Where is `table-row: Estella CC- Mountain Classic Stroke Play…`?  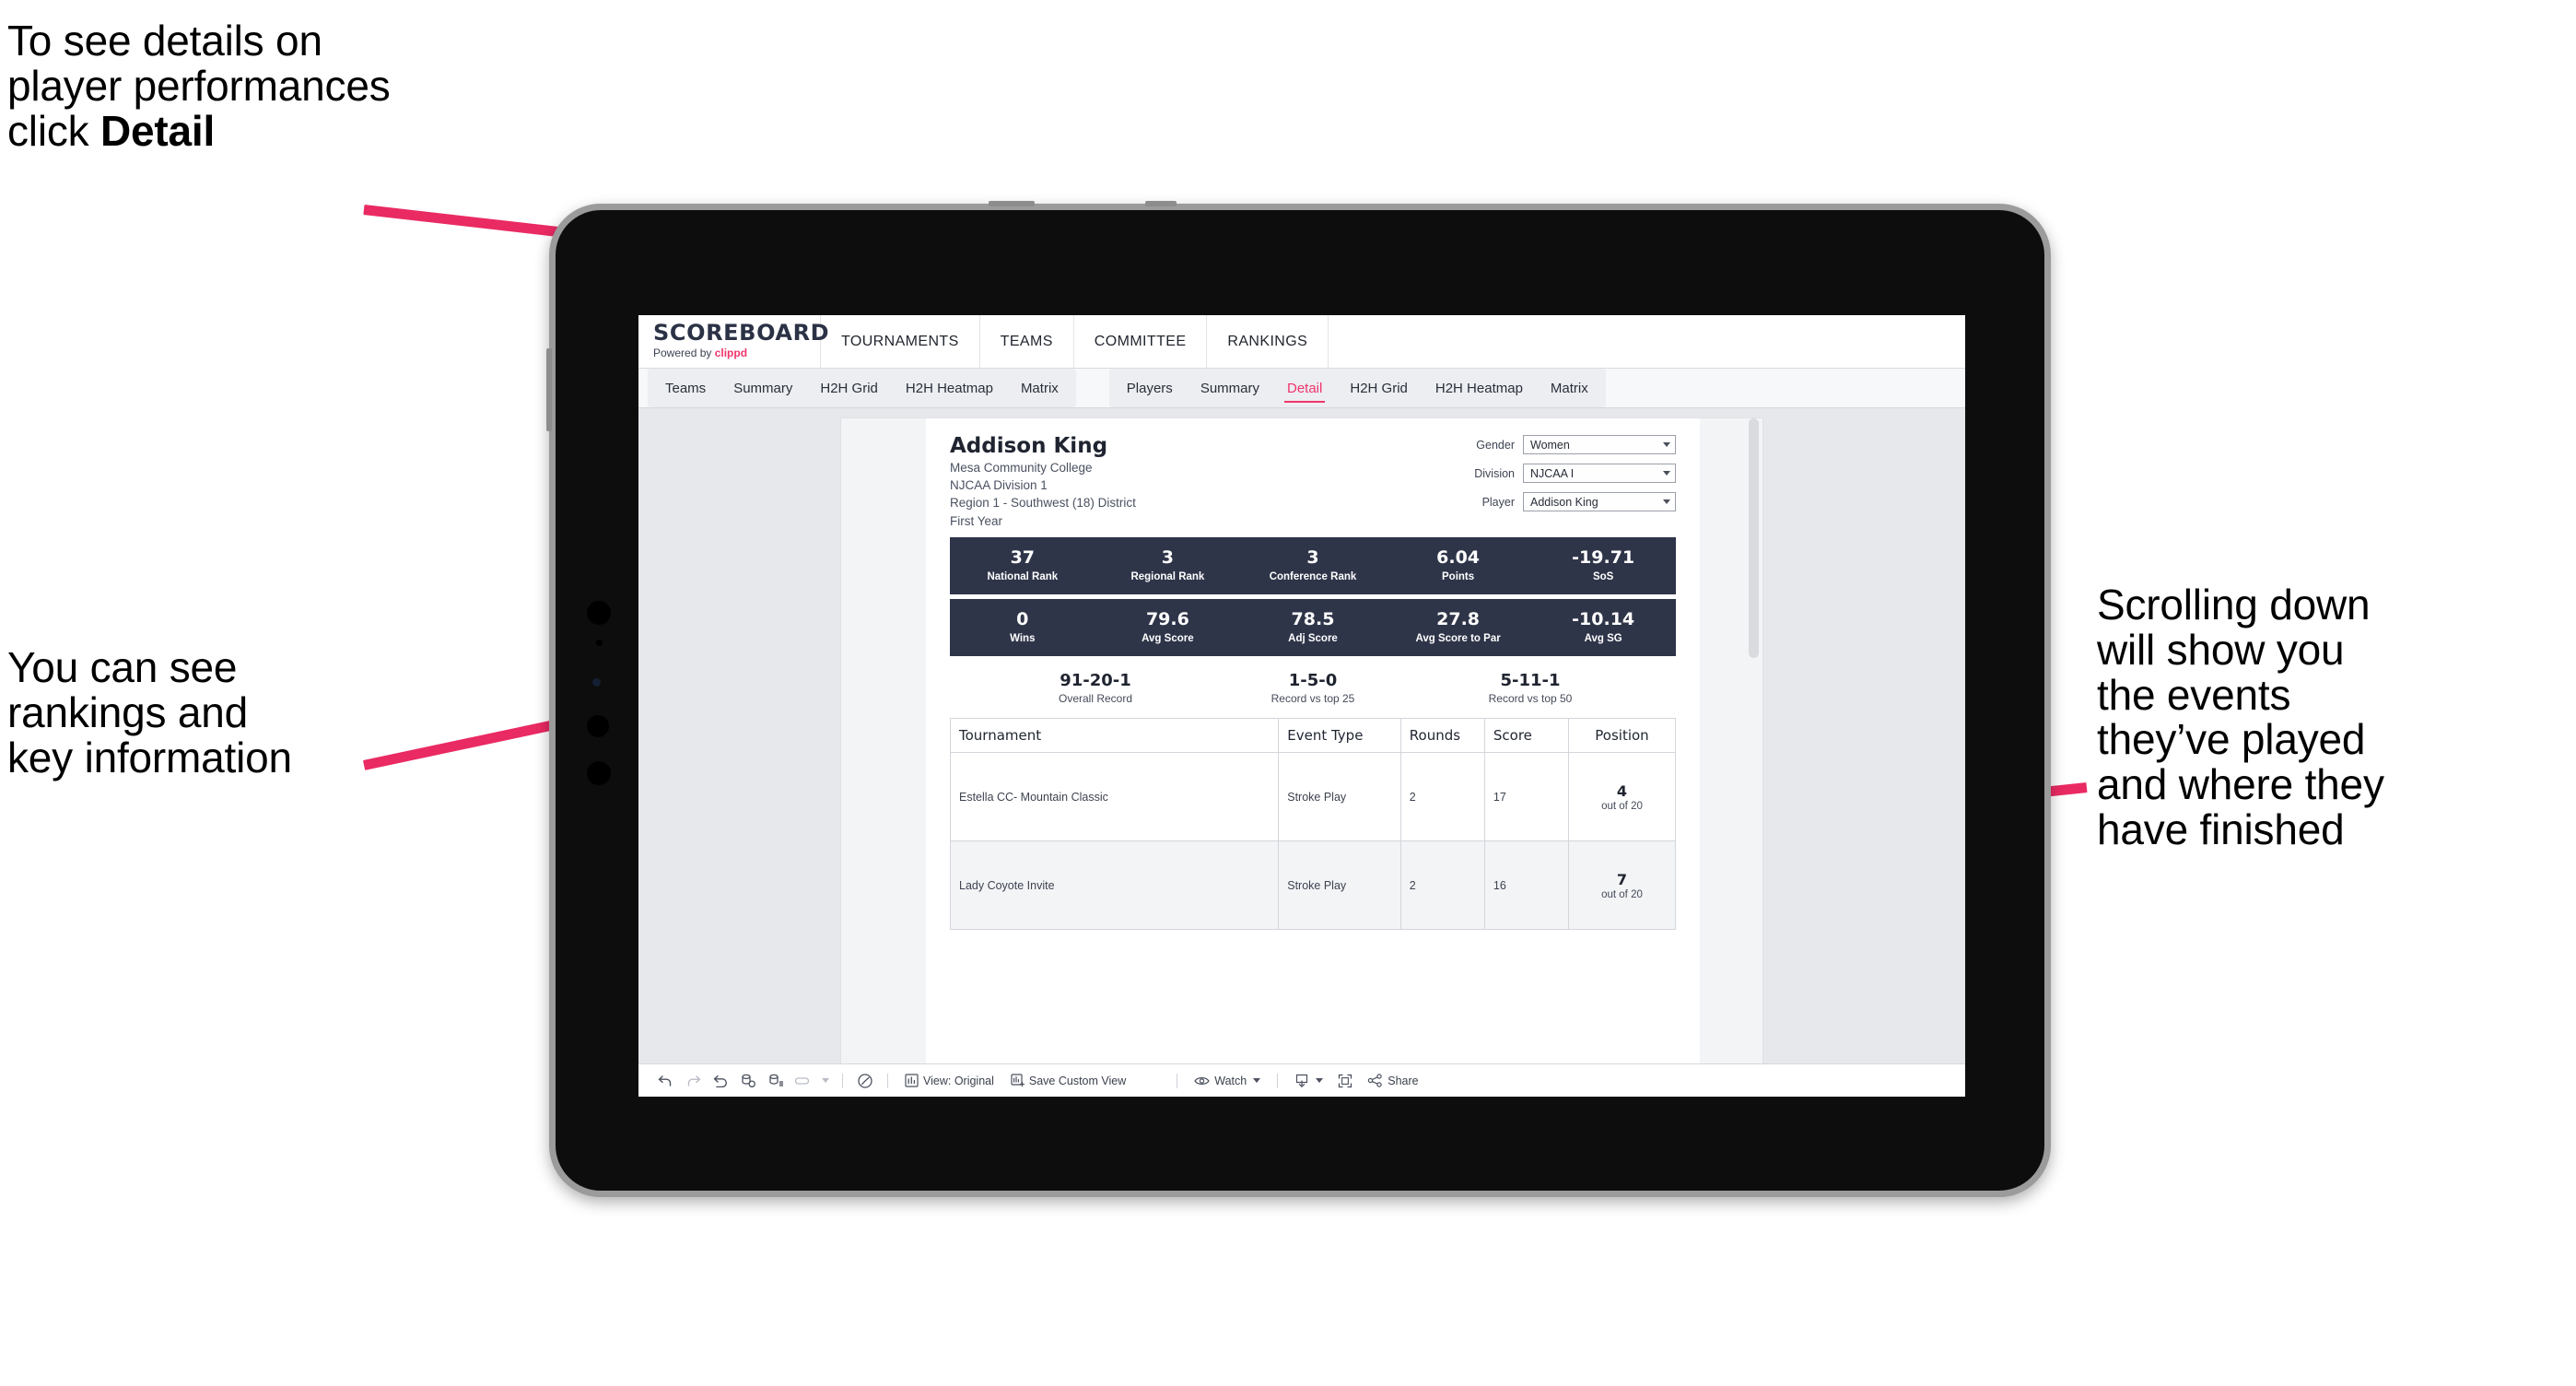
table-row: Estella CC- Mountain Classic Stroke Play… is located at coordinates (1313, 797).